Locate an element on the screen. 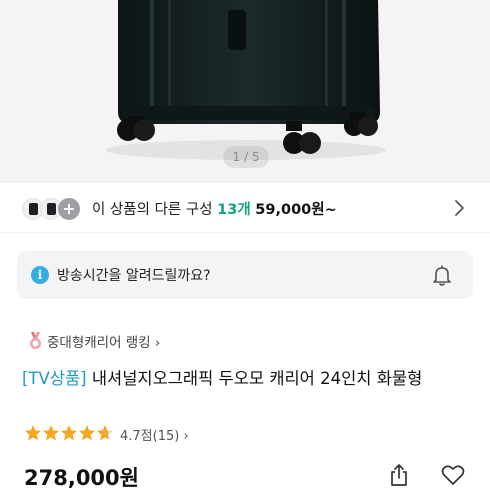 The height and width of the screenshot is (490, 490). other-options-label: 이 상품의 다른 구성 is located at coordinates (152, 210).